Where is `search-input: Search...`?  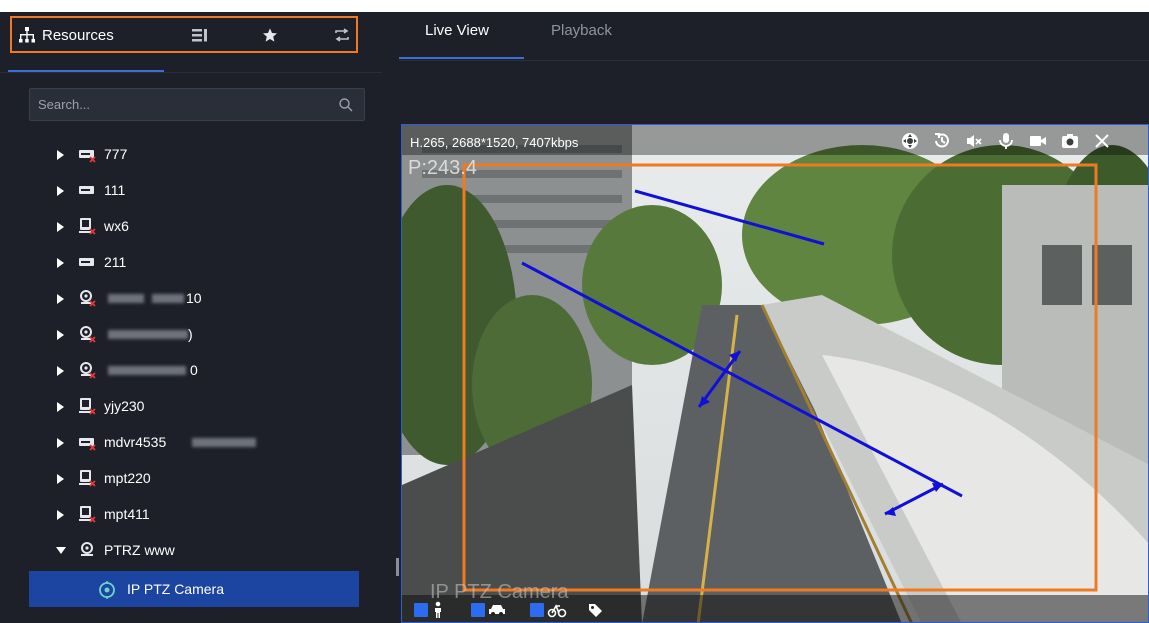 search-input: Search... is located at coordinates (197, 104).